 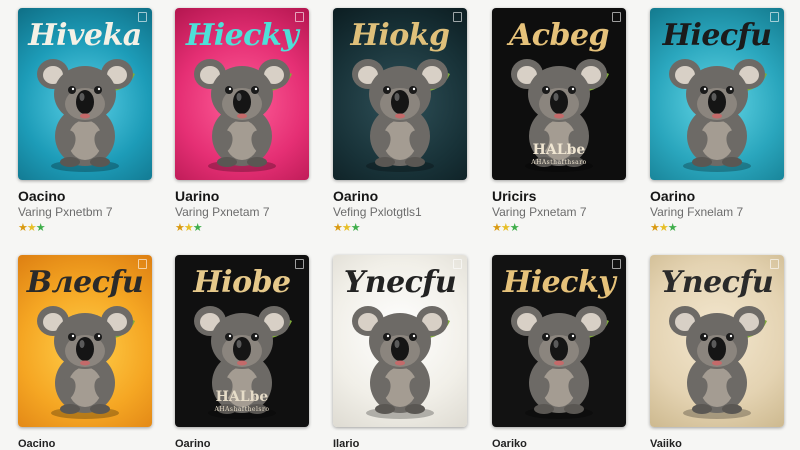 I want to click on poster-tagline-small: AHAsthafthsaro, so click(x=559, y=162).